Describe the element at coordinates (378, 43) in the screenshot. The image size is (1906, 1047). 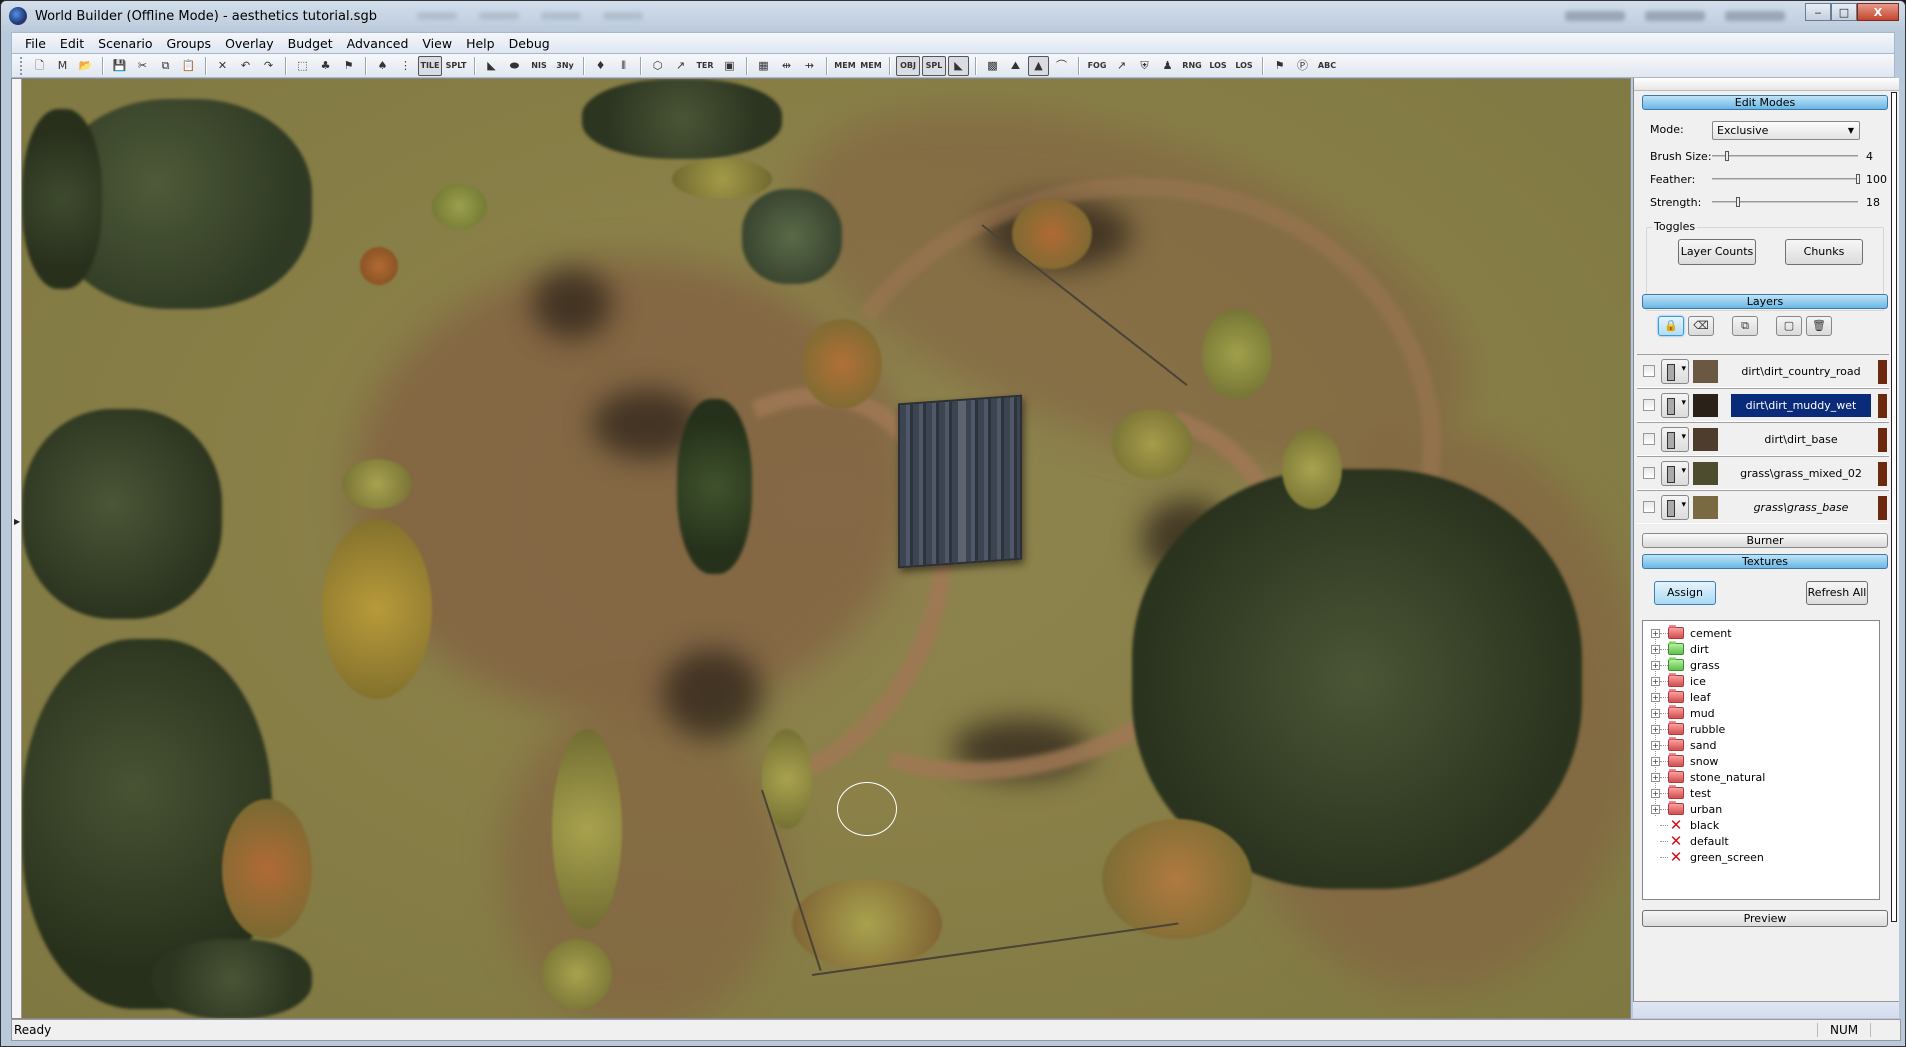
I see `menu-advanced: Advanced` at that location.